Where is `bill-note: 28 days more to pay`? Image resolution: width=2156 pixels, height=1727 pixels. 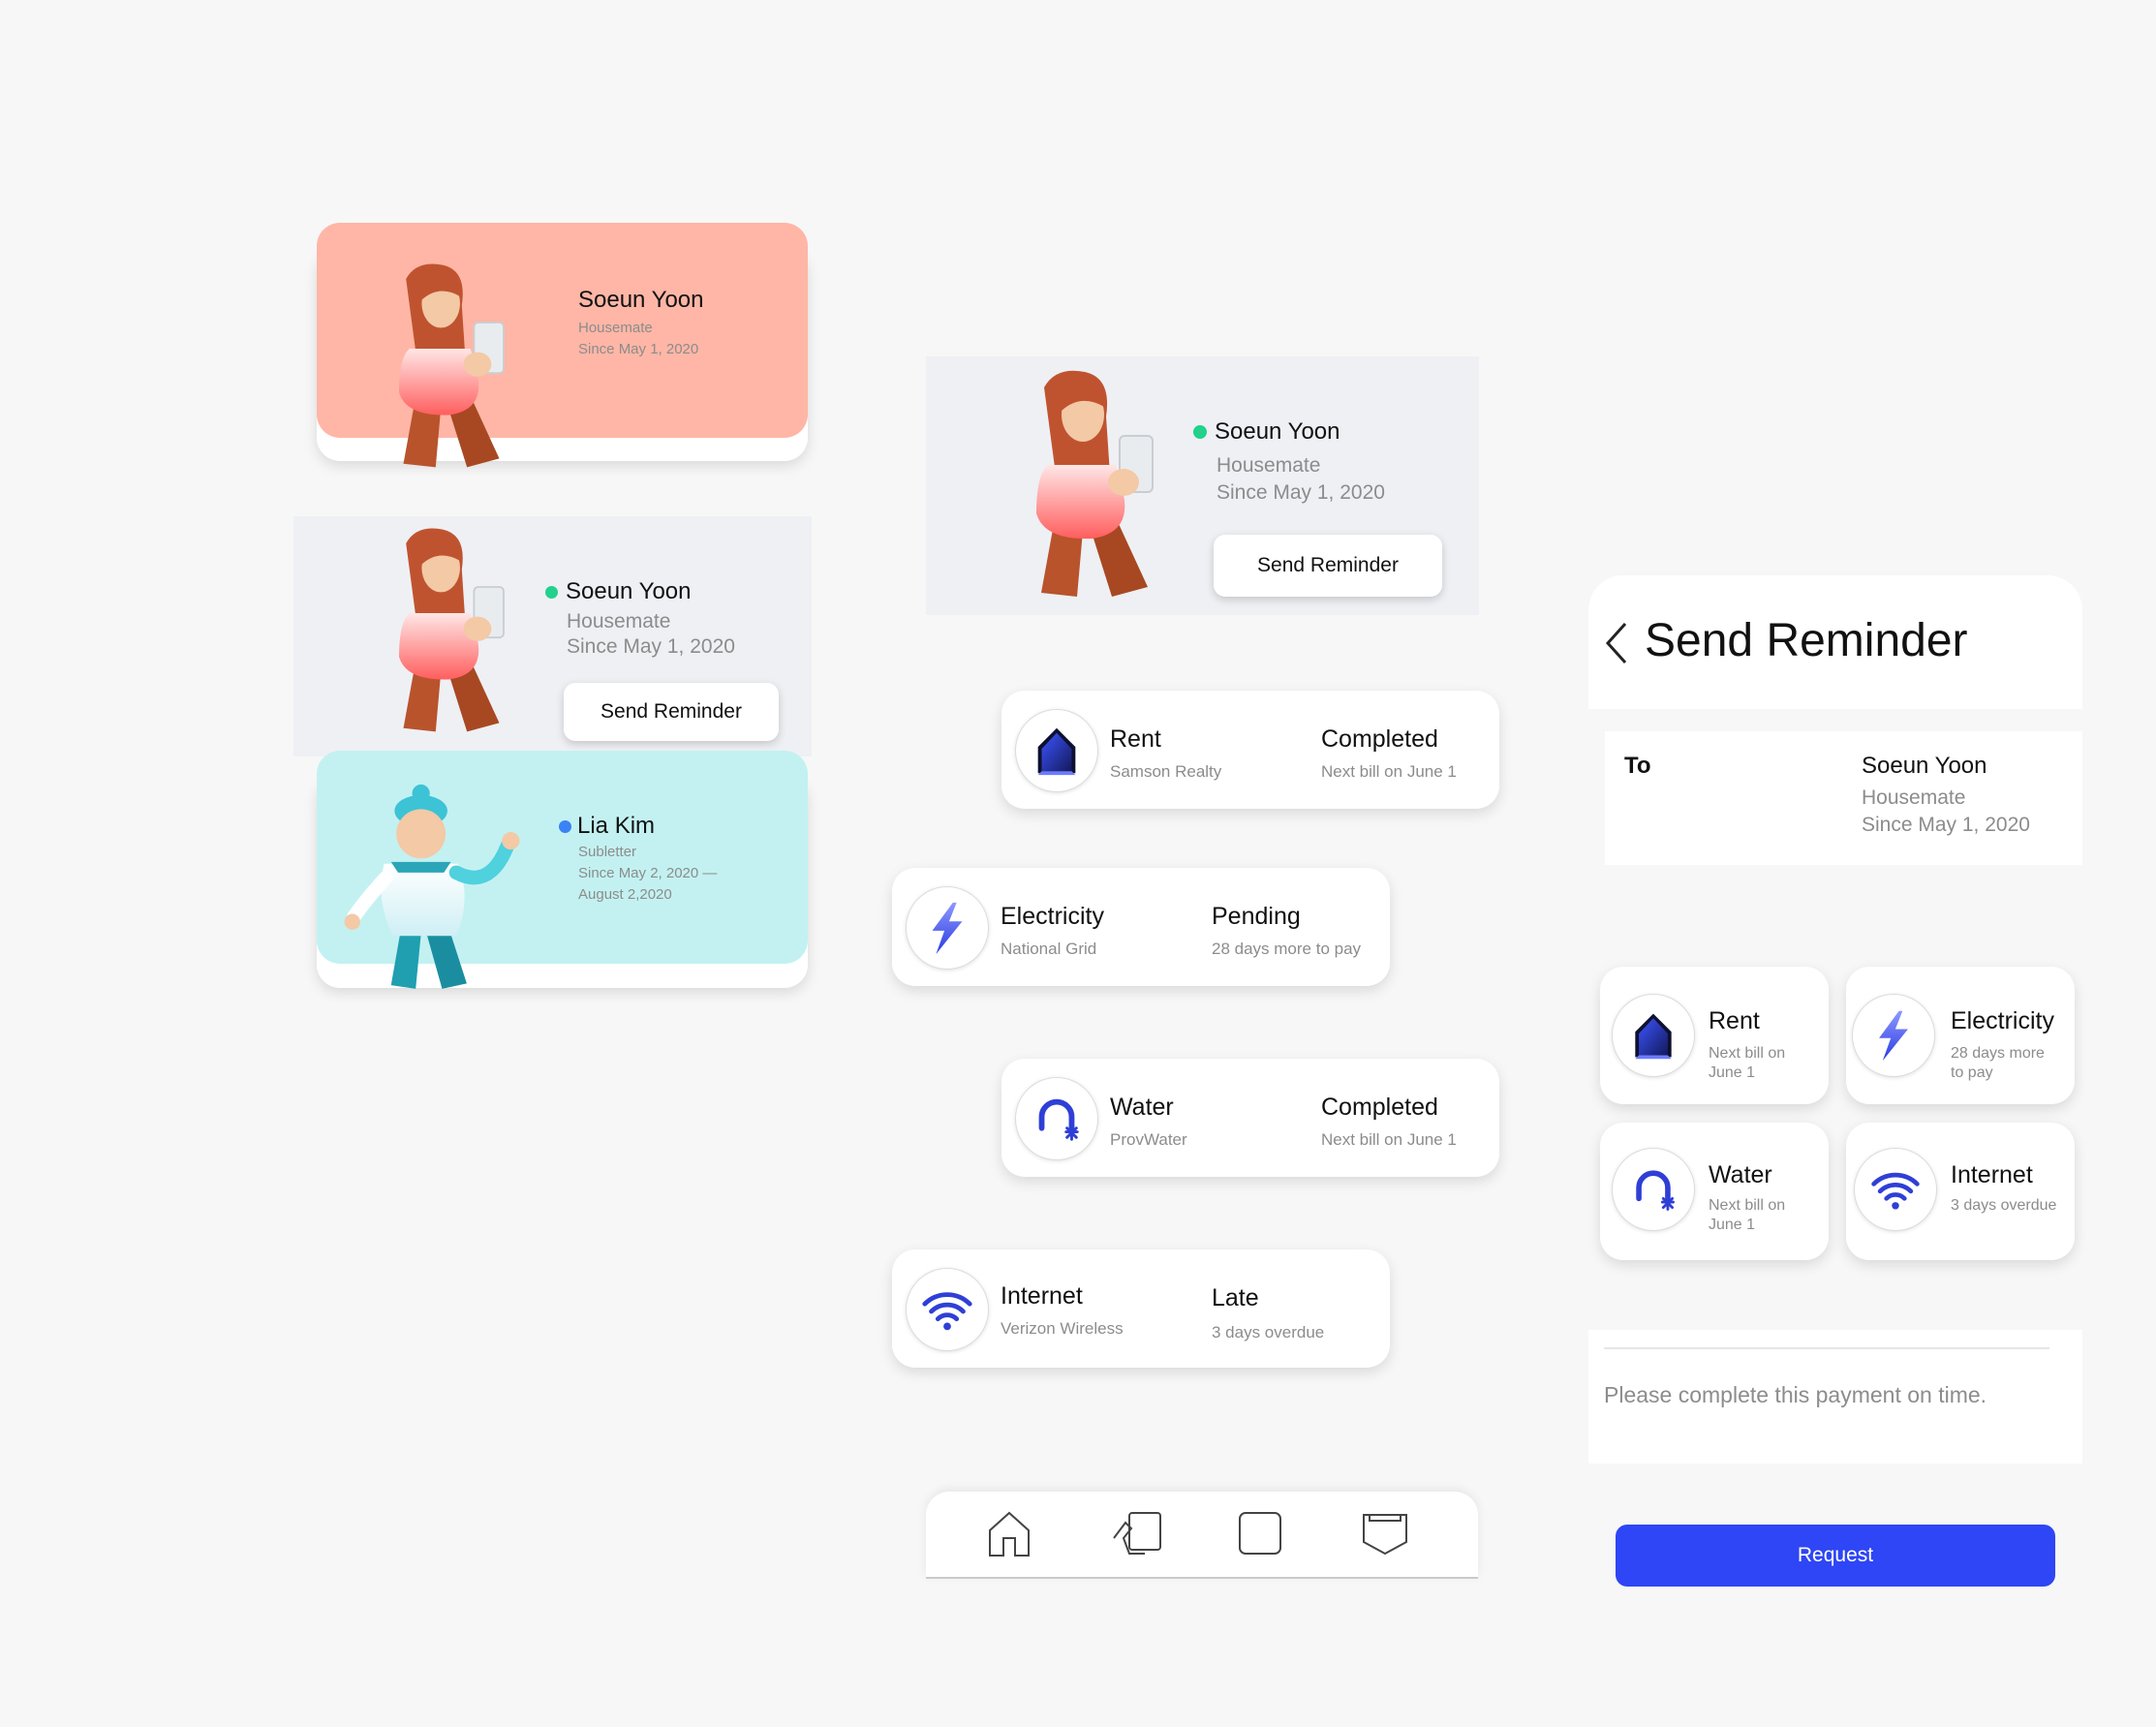 bill-note: 28 days more to pay is located at coordinates (1287, 949).